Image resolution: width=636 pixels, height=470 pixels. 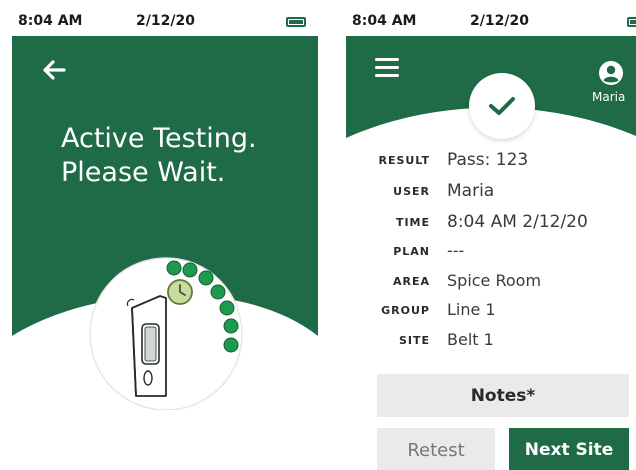 What do you see at coordinates (411, 251) in the screenshot?
I see `detail-label: PLAN` at bounding box center [411, 251].